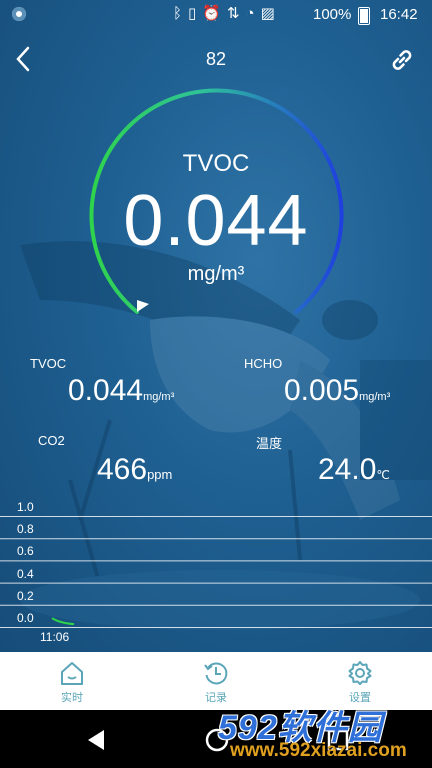  I want to click on x-tick-label: 11:06, so click(55, 637).